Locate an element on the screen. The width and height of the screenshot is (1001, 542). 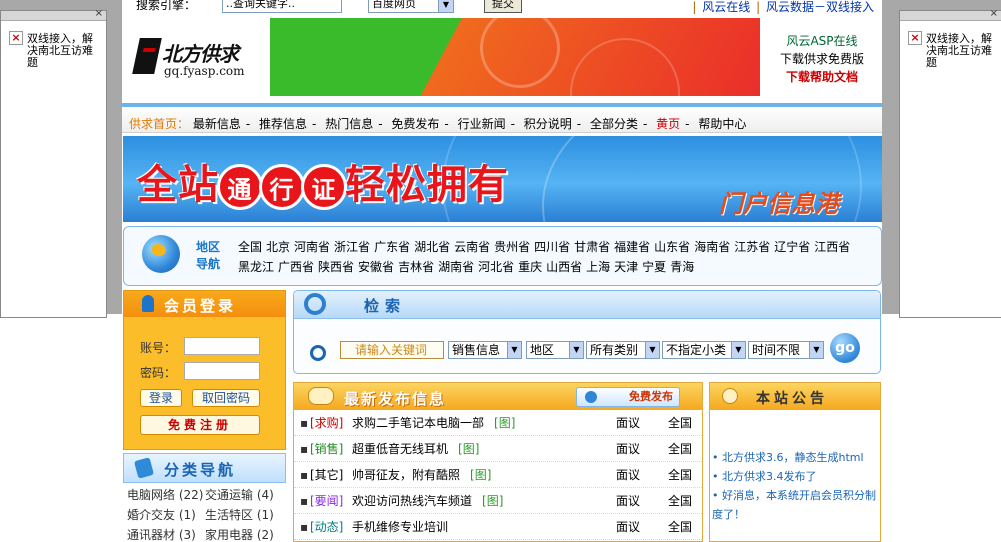
region-item: 重庆 is located at coordinates (530, 267).